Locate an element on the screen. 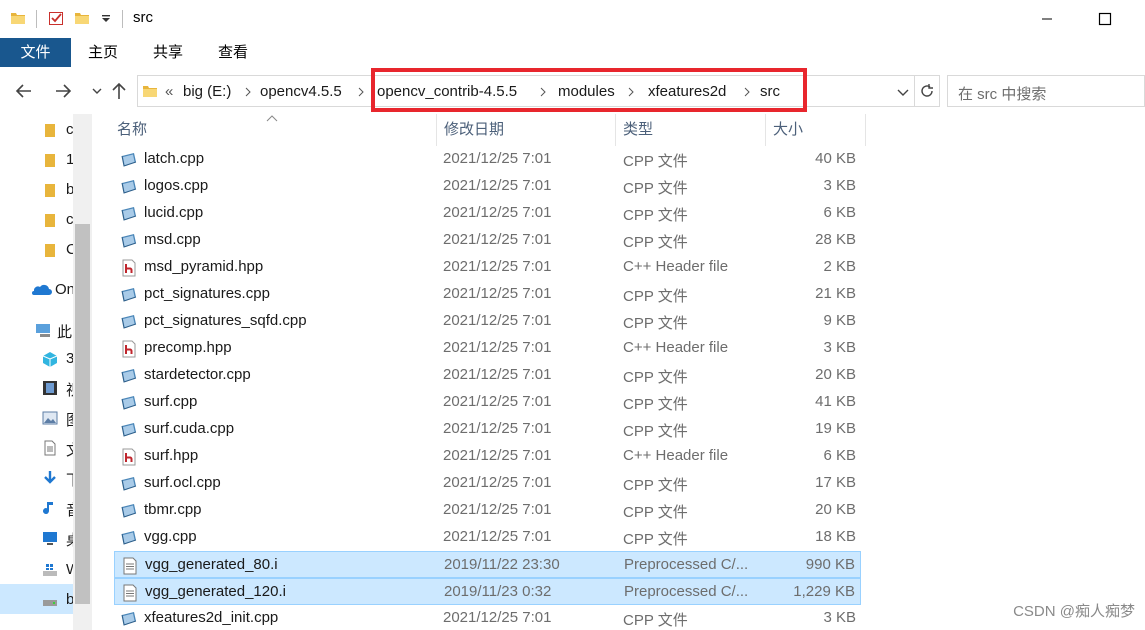 Image resolution: width=1145 pixels, height=630 pixels. desktop-icon is located at coordinates (50, 538).